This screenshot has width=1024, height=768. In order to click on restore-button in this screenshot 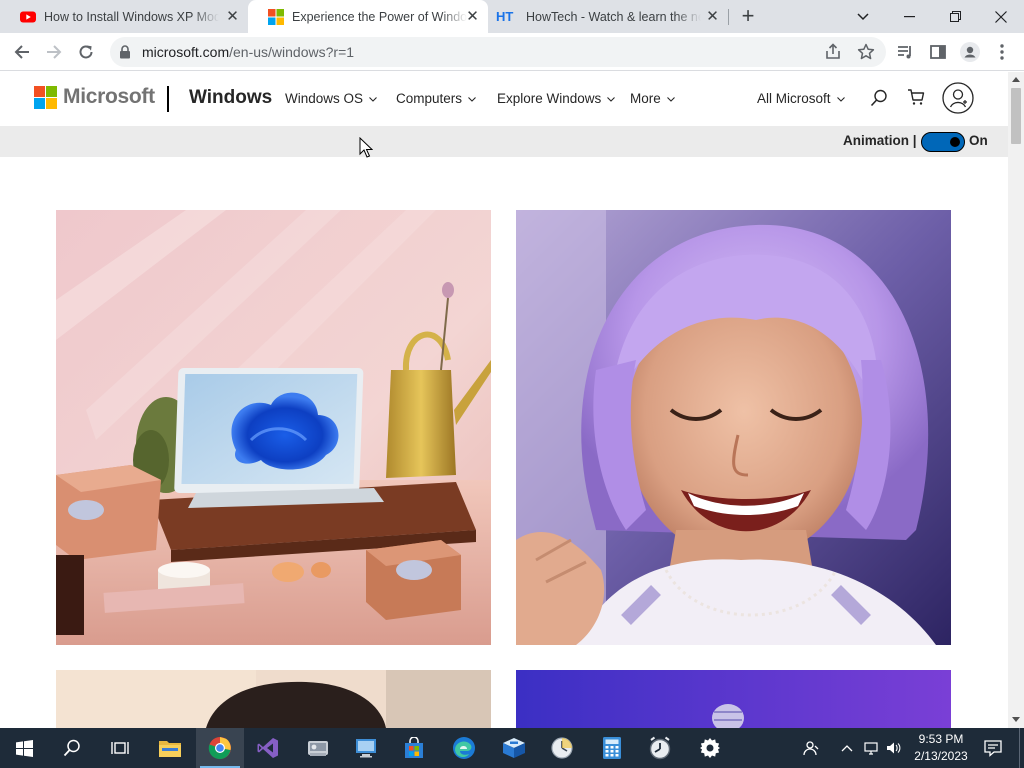, I will do `click(955, 16)`.